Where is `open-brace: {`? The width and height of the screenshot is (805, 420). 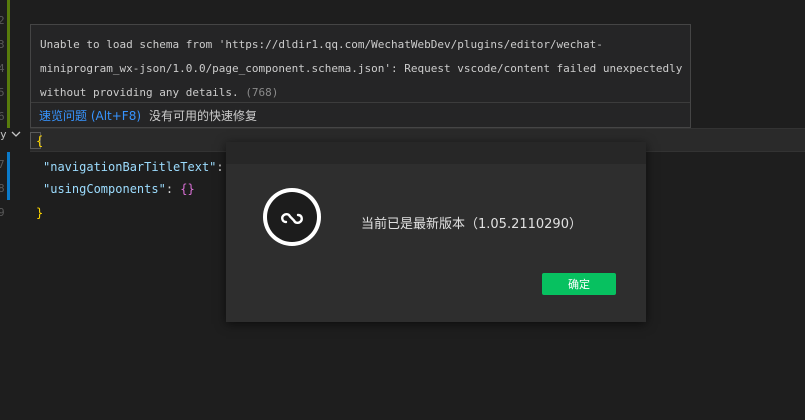
open-brace: { is located at coordinates (40, 141).